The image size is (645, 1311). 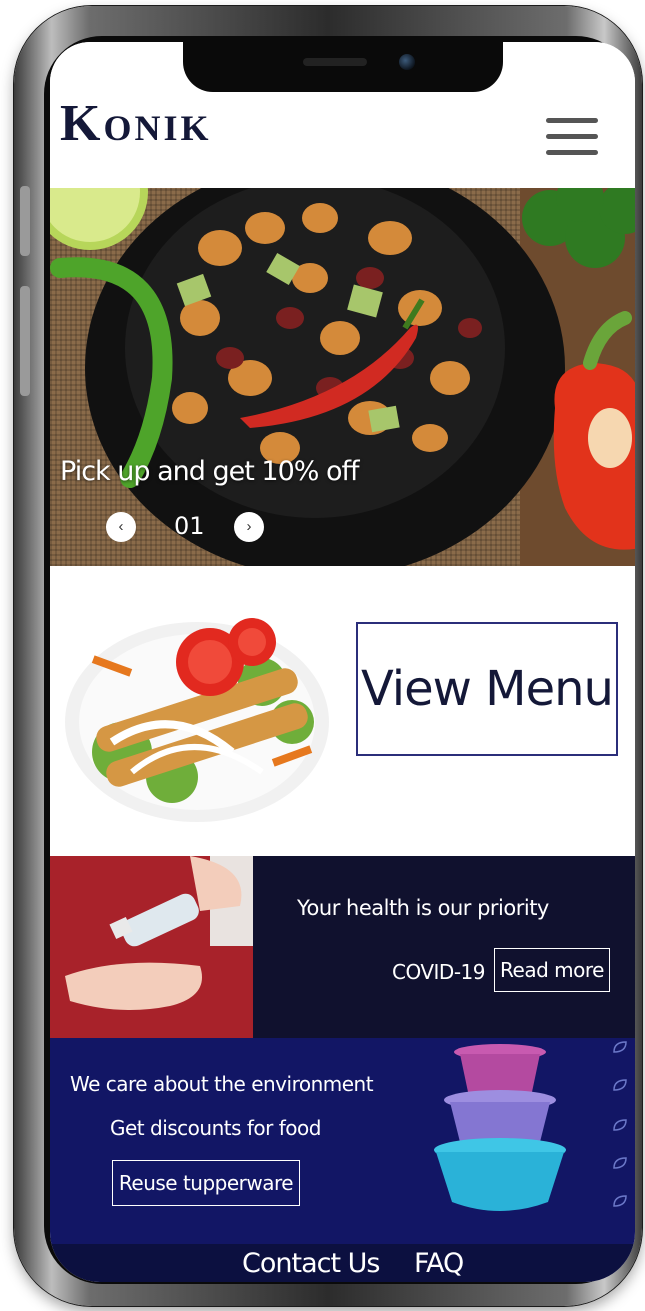 I want to click on speaker-grille, so click(x=335, y=62).